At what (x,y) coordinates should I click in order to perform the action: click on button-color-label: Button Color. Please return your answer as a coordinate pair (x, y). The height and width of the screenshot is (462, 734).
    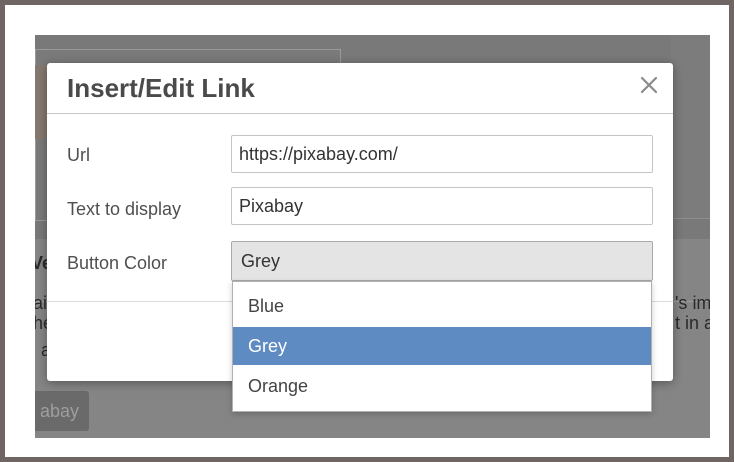
    Looking at the image, I should click on (117, 263).